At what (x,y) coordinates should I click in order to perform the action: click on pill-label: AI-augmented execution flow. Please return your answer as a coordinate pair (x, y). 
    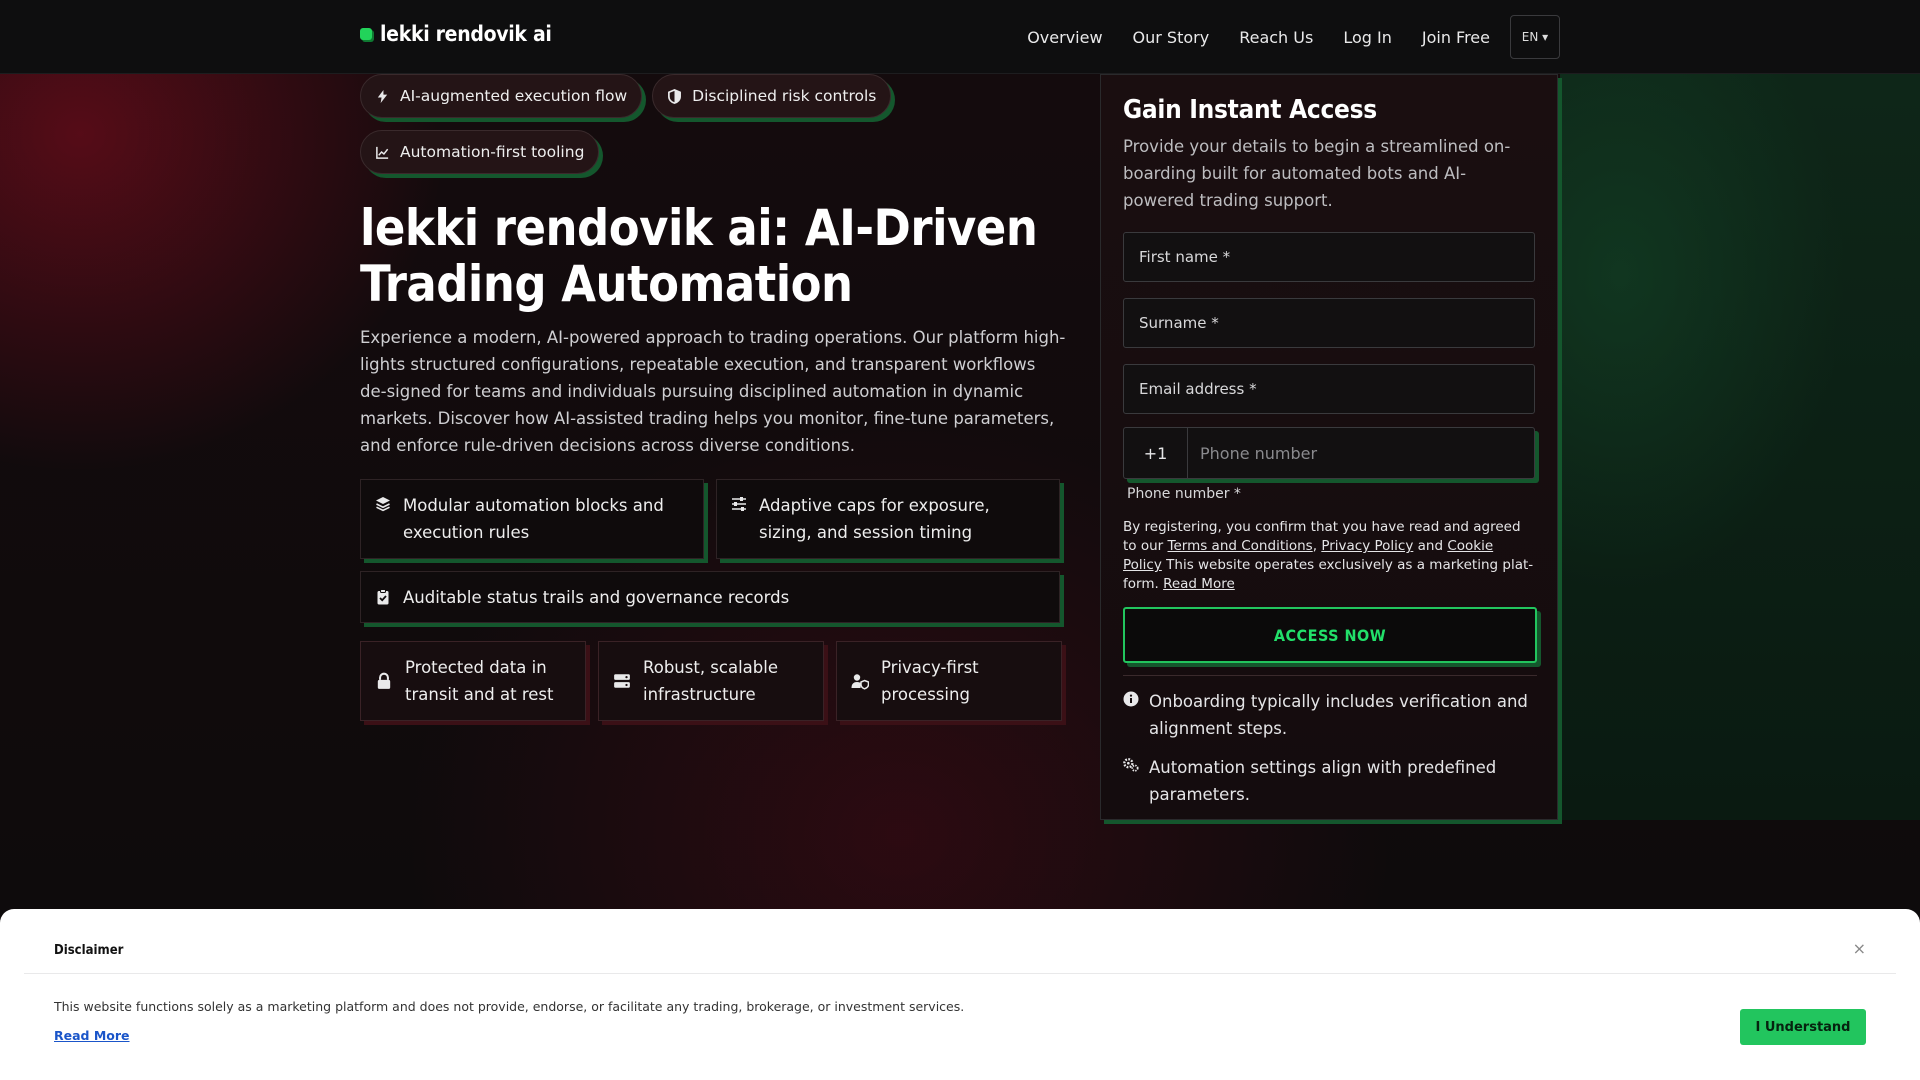
    Looking at the image, I should click on (514, 96).